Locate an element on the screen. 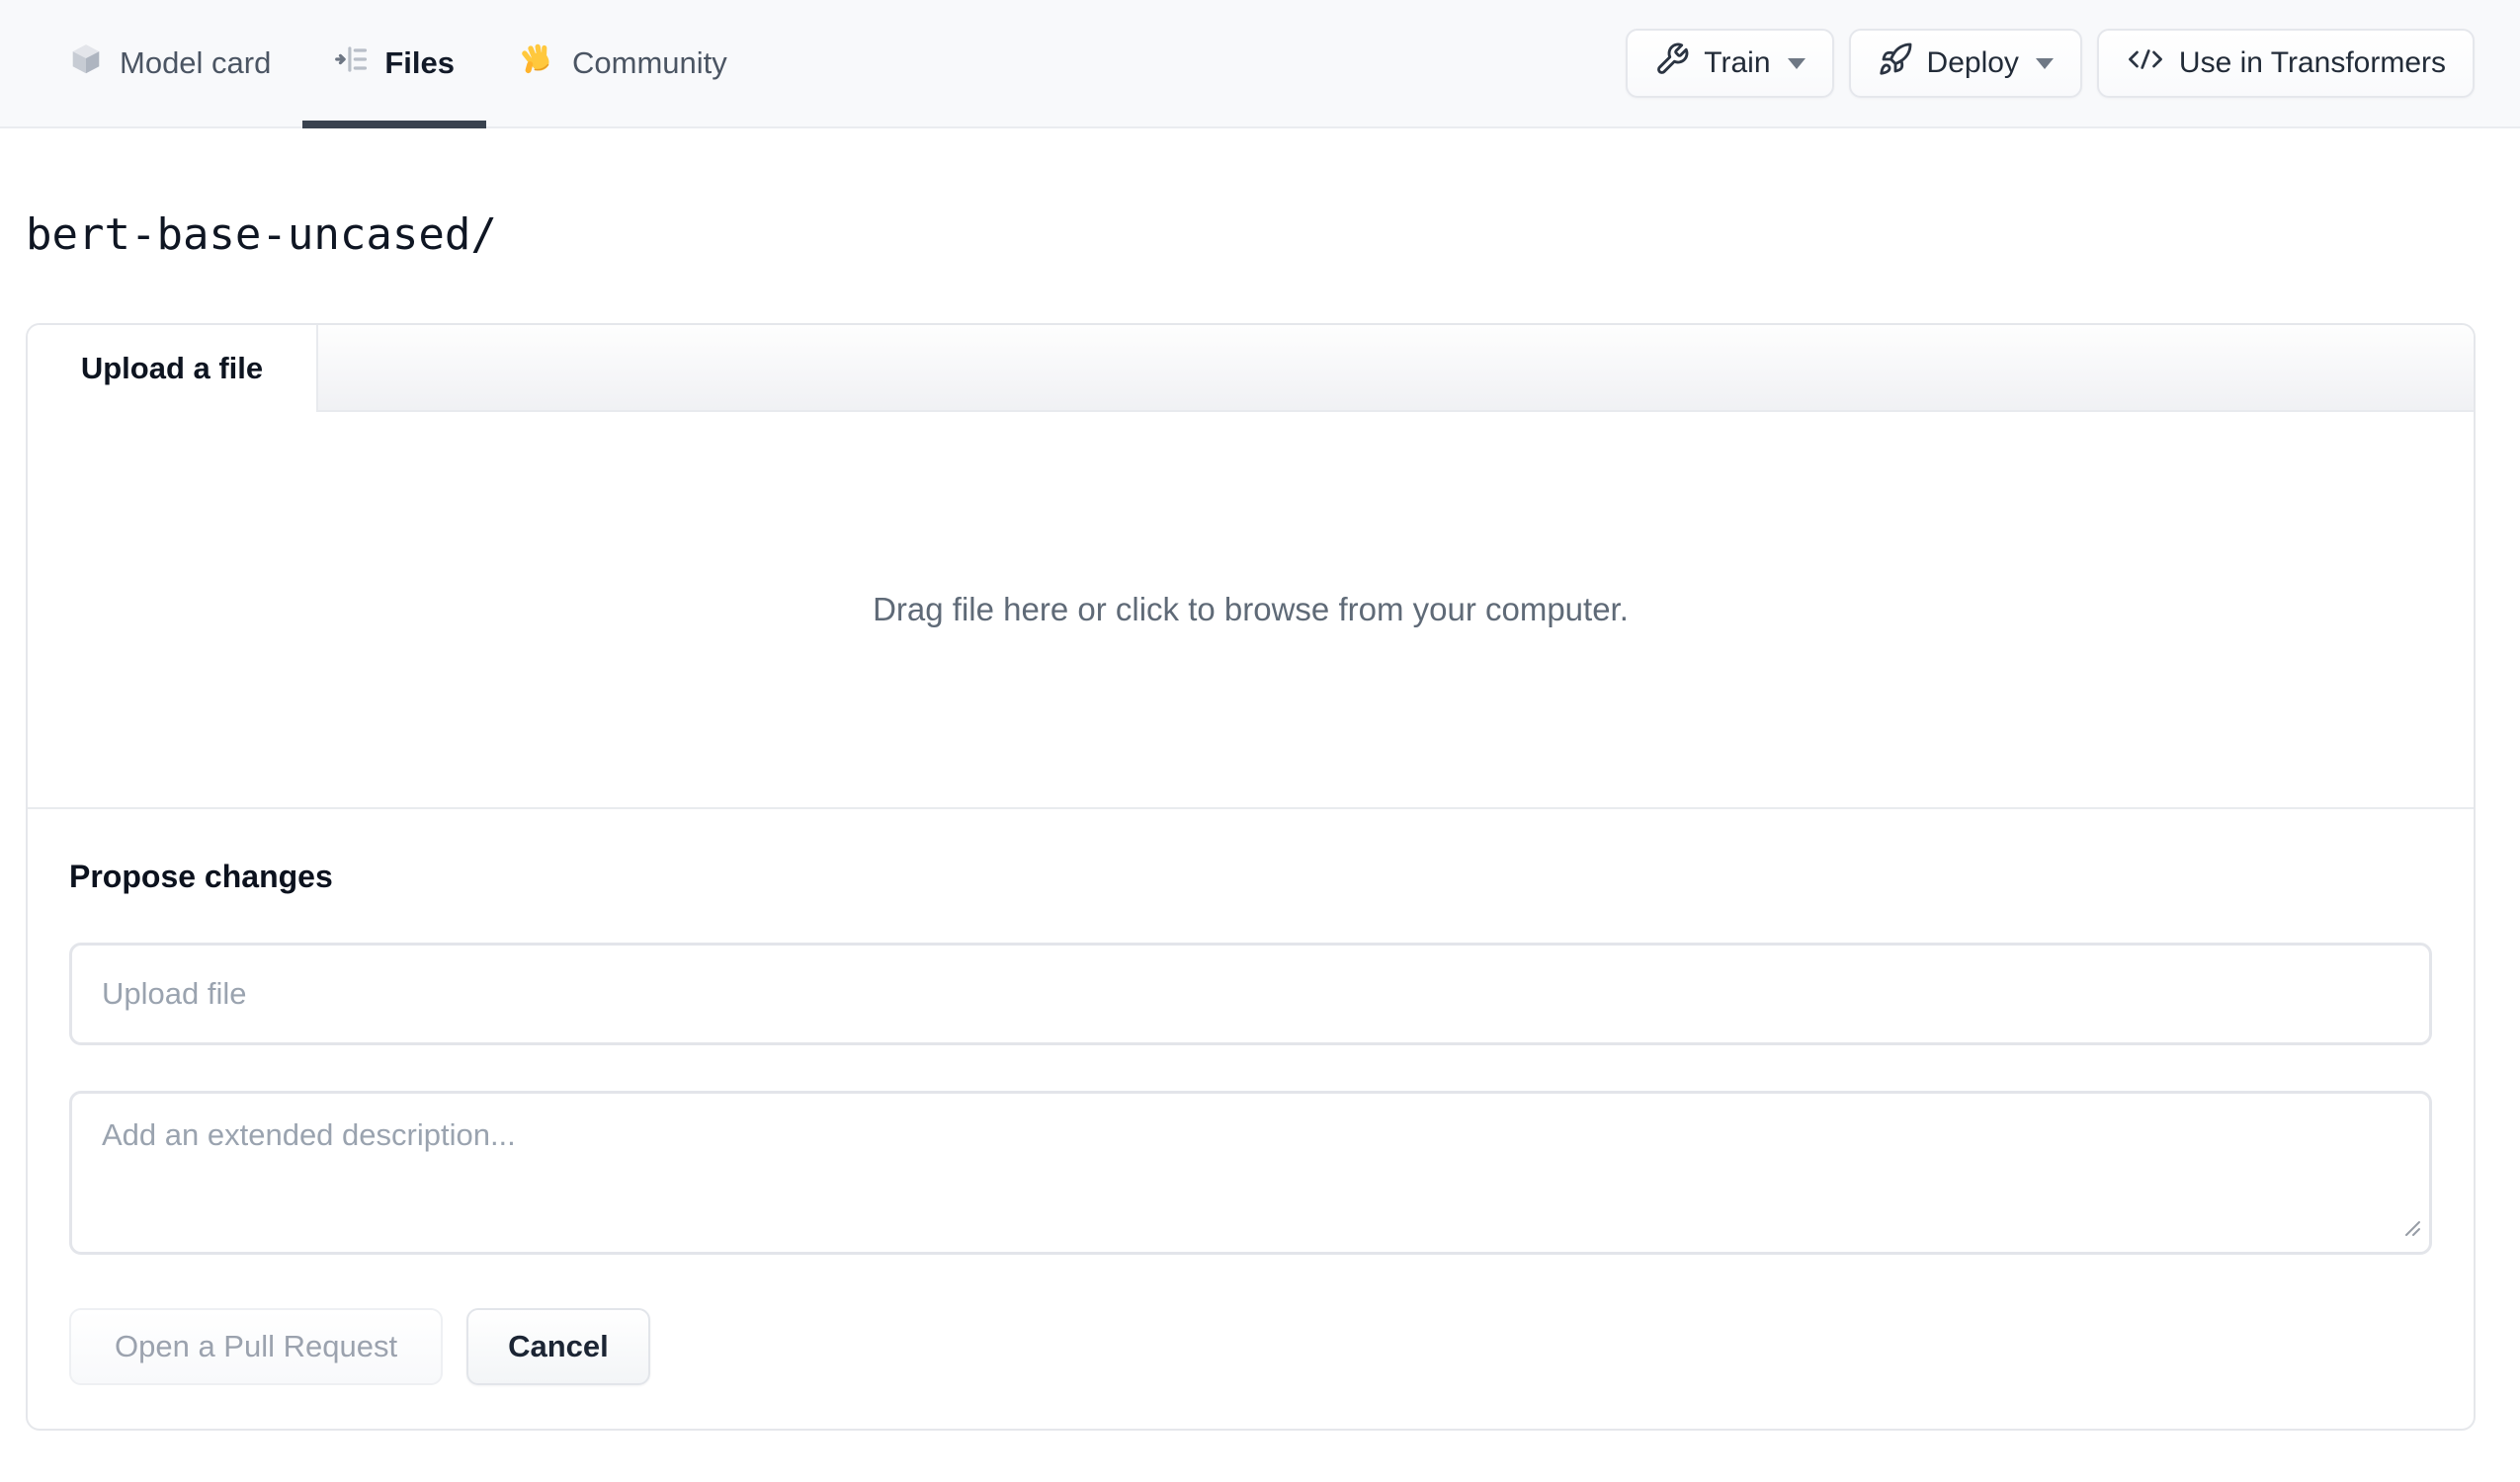  button-label: Use in Transformers is located at coordinates (2312, 62).